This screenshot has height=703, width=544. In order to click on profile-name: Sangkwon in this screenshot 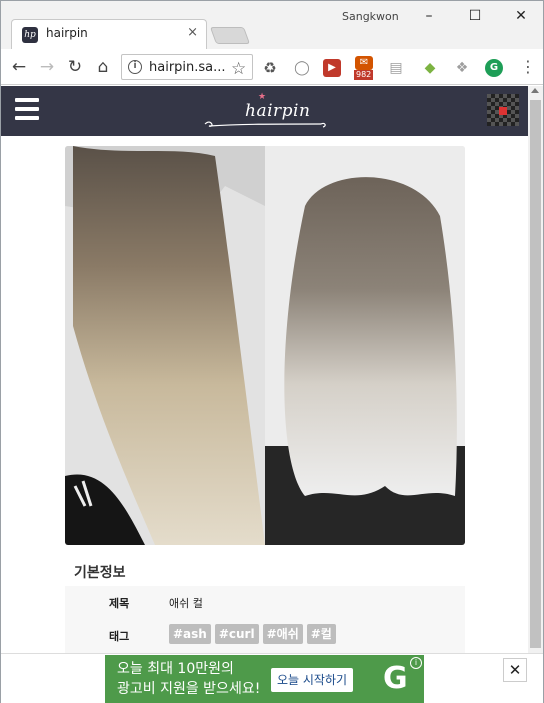, I will do `click(370, 16)`.